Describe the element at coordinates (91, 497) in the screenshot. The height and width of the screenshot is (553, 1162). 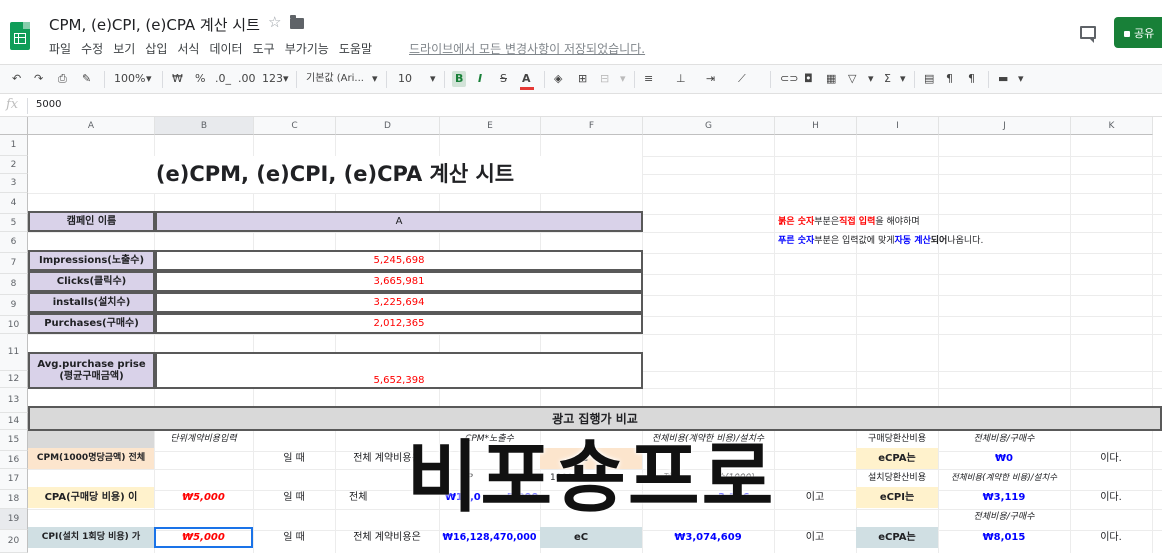
I see `cell-a17: CPA(구매당 비용) 이` at that location.